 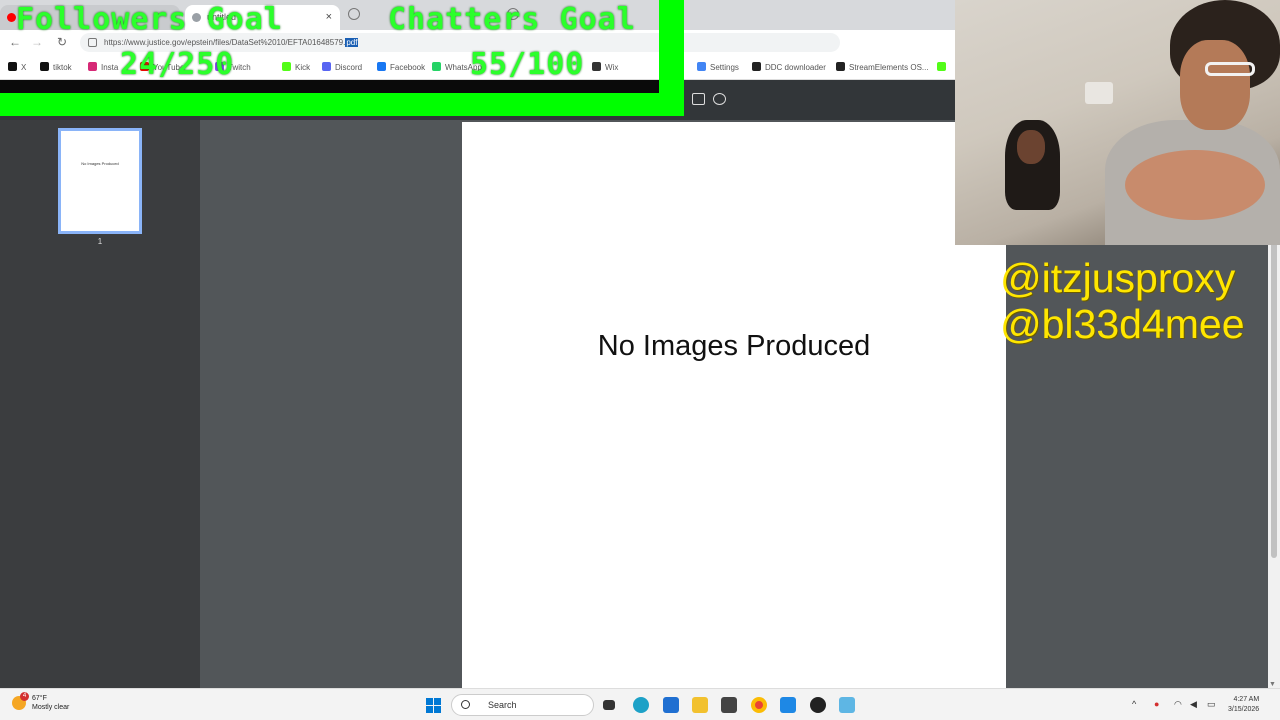 What do you see at coordinates (724, 67) in the screenshot?
I see `bookmark-label: Settings` at bounding box center [724, 67].